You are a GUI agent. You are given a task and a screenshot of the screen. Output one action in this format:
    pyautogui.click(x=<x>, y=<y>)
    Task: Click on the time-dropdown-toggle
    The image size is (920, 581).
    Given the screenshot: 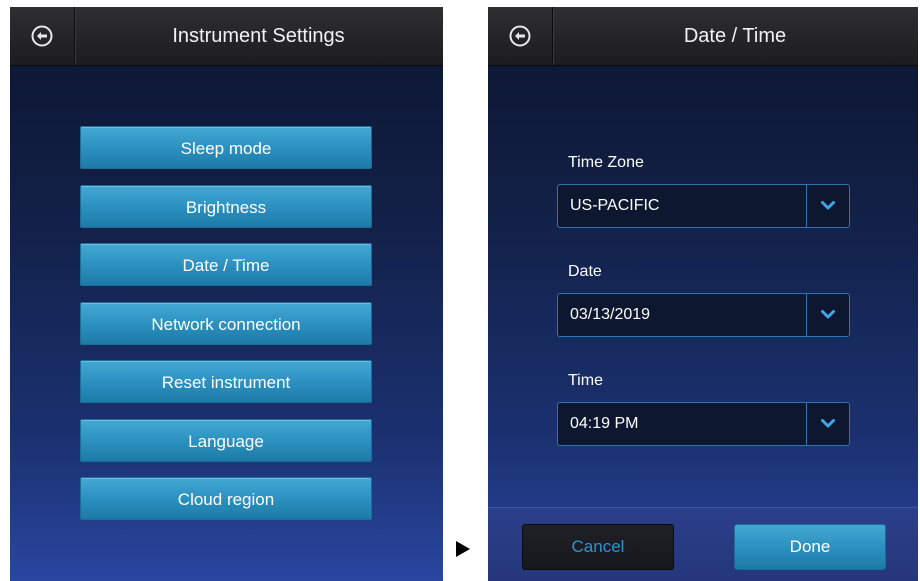 What is the action you would take?
    pyautogui.click(x=827, y=424)
    